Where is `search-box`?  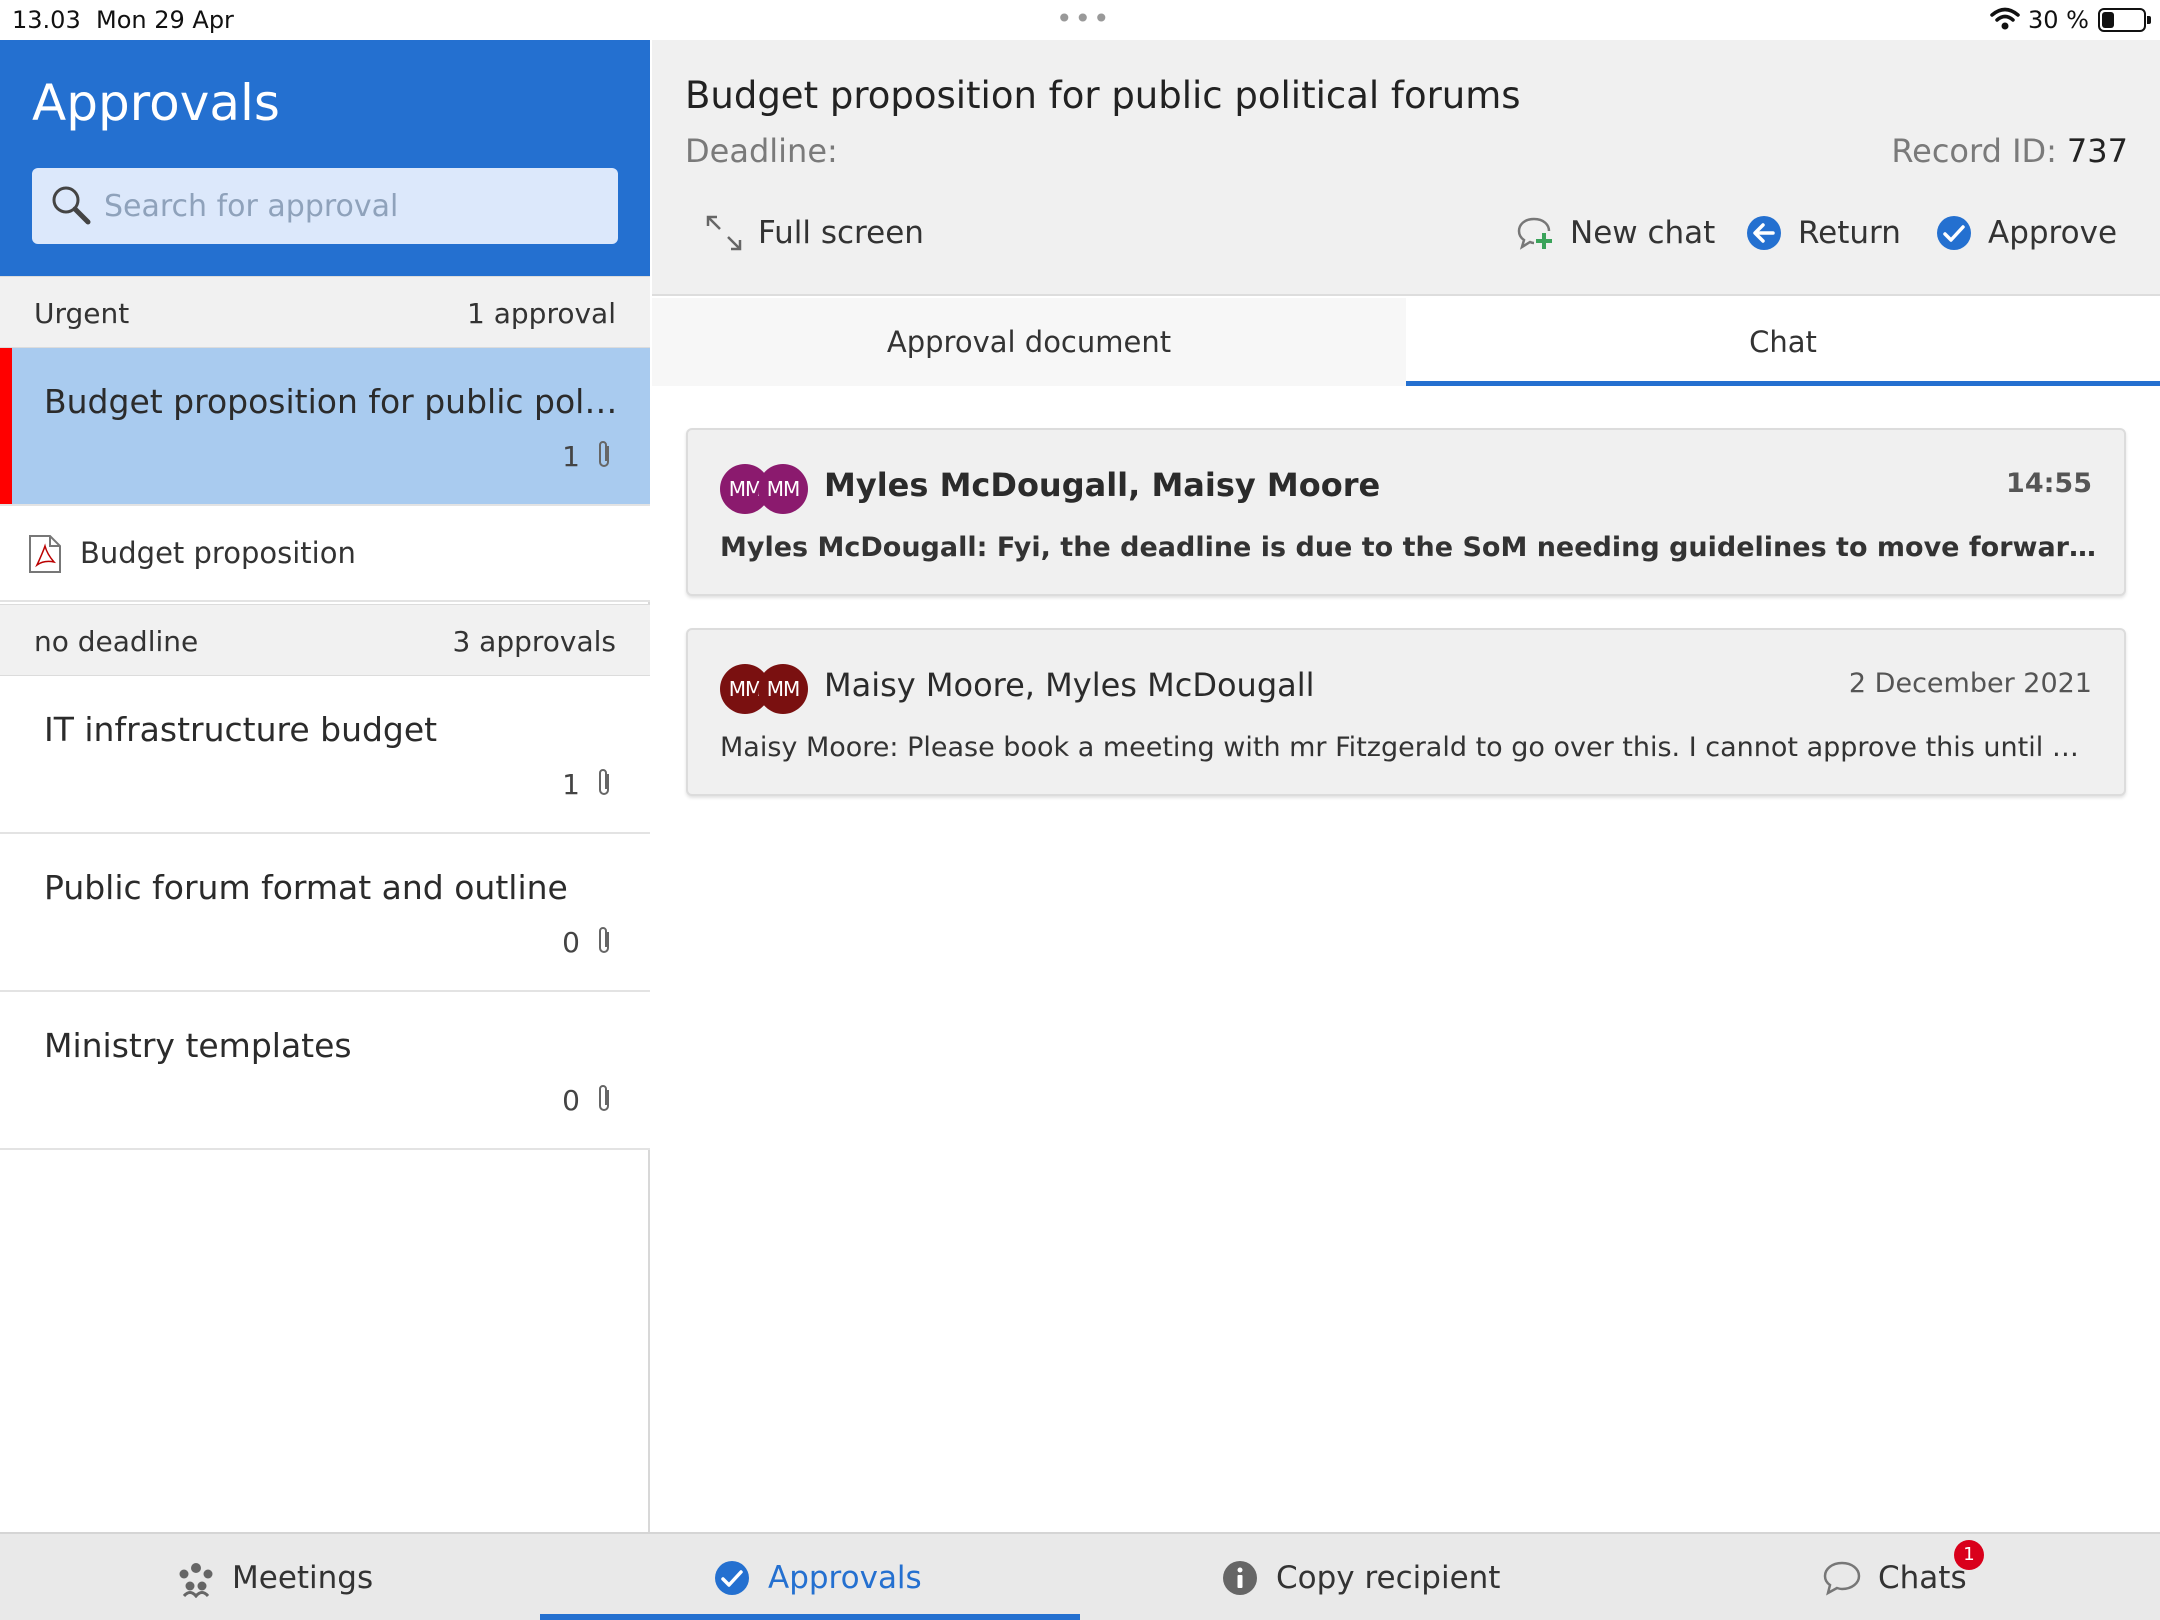
search-box is located at coordinates (325, 206).